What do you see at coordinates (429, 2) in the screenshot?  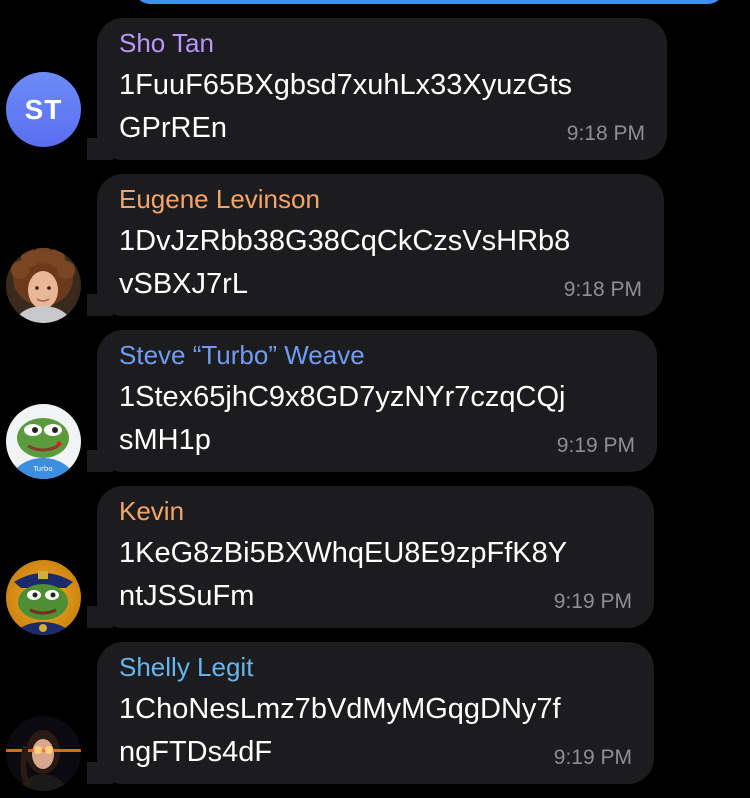 I see `outgoing-message-bubble-partial` at bounding box center [429, 2].